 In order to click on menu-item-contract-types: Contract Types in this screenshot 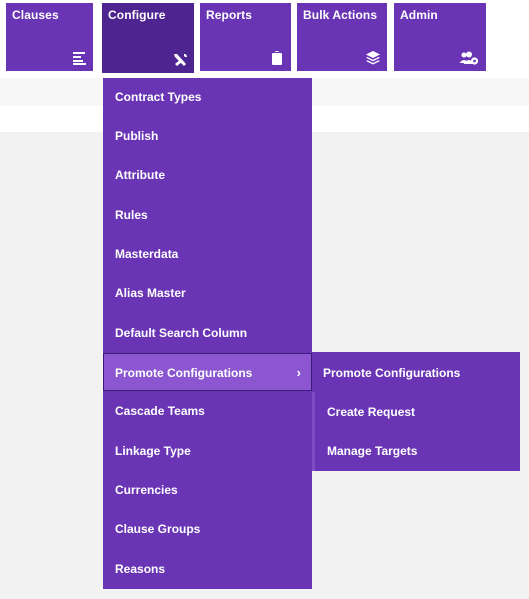, I will do `click(207, 97)`.